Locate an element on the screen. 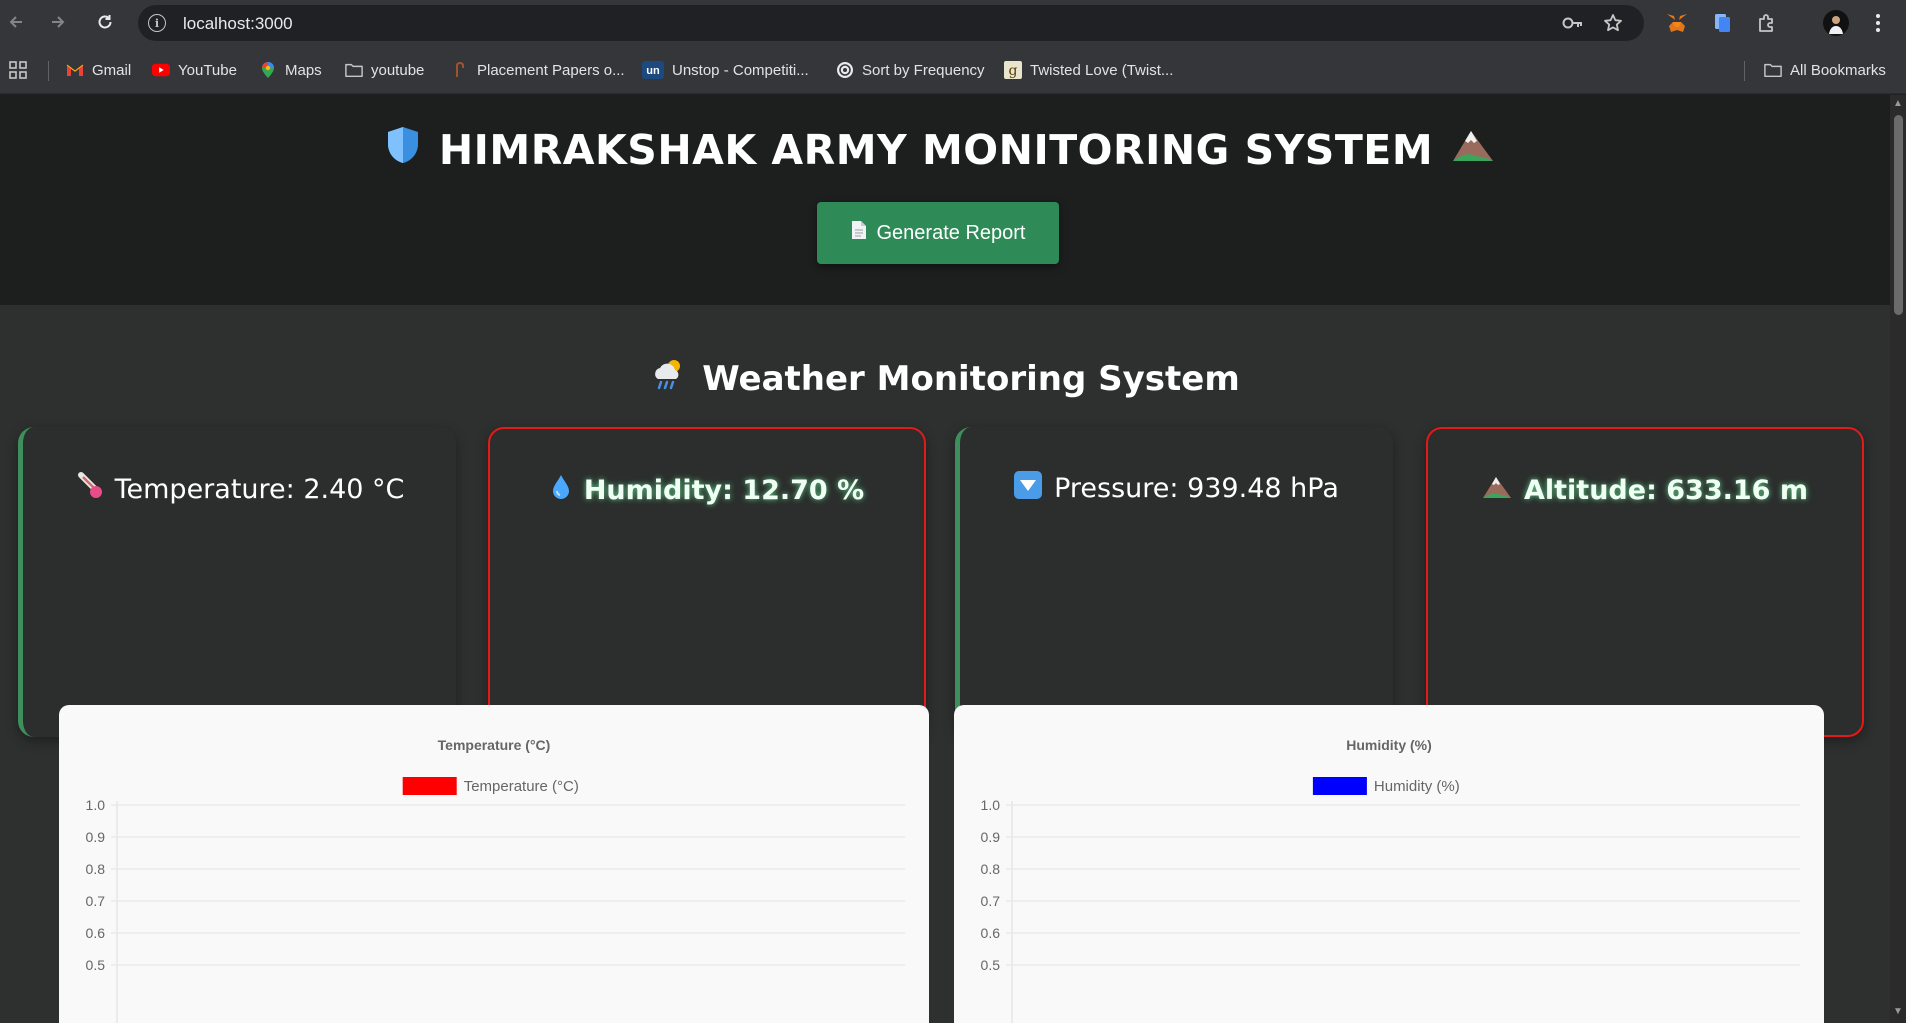 The image size is (1906, 1023). bookmark-label: YouTube is located at coordinates (207, 70).